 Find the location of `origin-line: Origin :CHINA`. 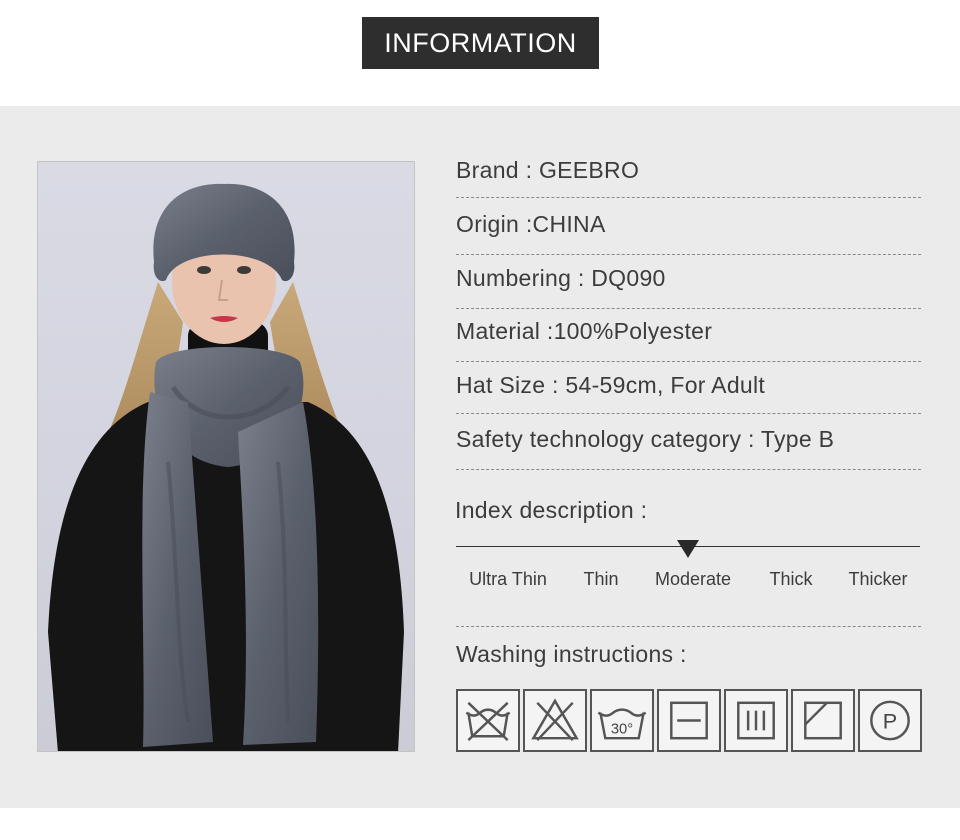

origin-line: Origin :CHINA is located at coordinates (531, 224).